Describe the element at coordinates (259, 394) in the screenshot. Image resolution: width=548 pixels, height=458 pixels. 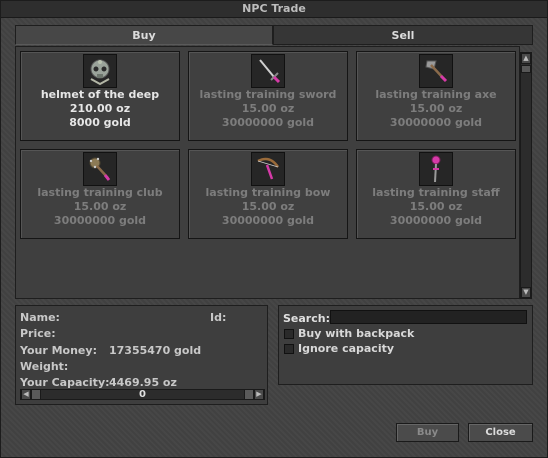
I see `slider-right-icon: ▶` at that location.